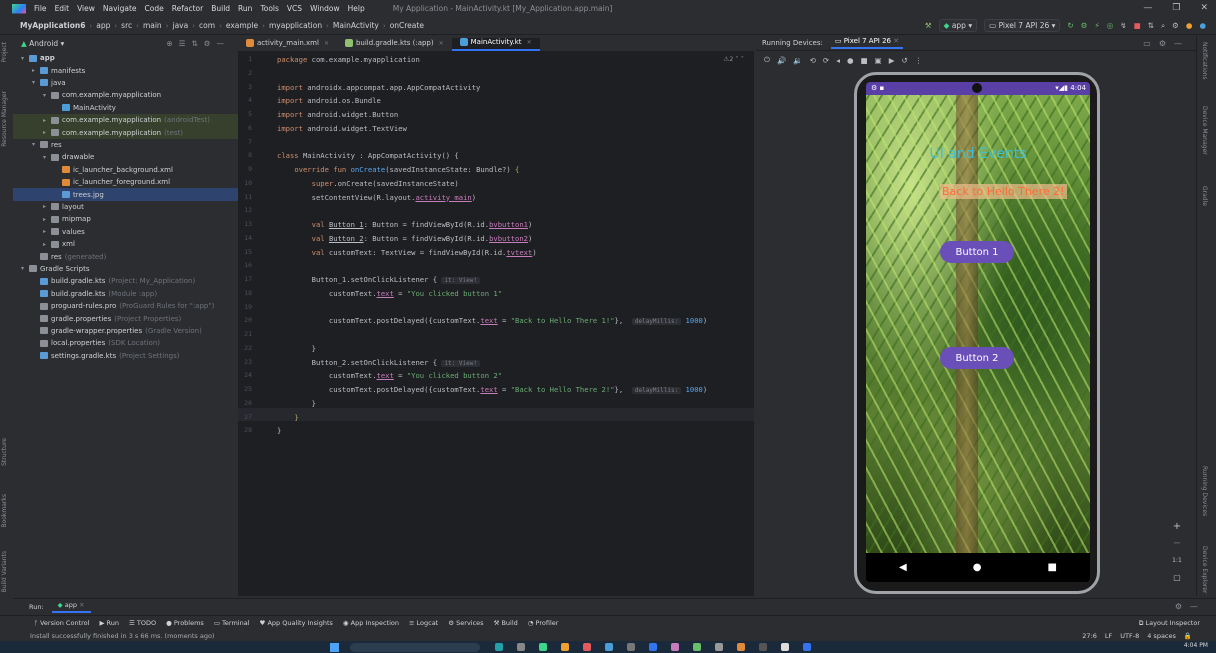 The height and width of the screenshot is (653, 1216). Describe the element at coordinates (125, 256) in the screenshot. I see `tree-item: res (generated)` at that location.